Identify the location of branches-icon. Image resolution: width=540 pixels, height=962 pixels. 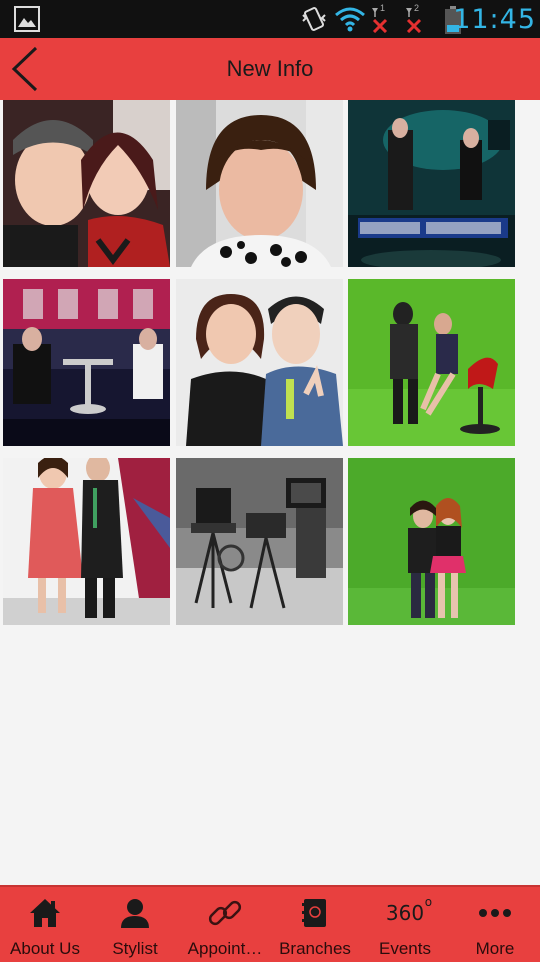
(314, 913).